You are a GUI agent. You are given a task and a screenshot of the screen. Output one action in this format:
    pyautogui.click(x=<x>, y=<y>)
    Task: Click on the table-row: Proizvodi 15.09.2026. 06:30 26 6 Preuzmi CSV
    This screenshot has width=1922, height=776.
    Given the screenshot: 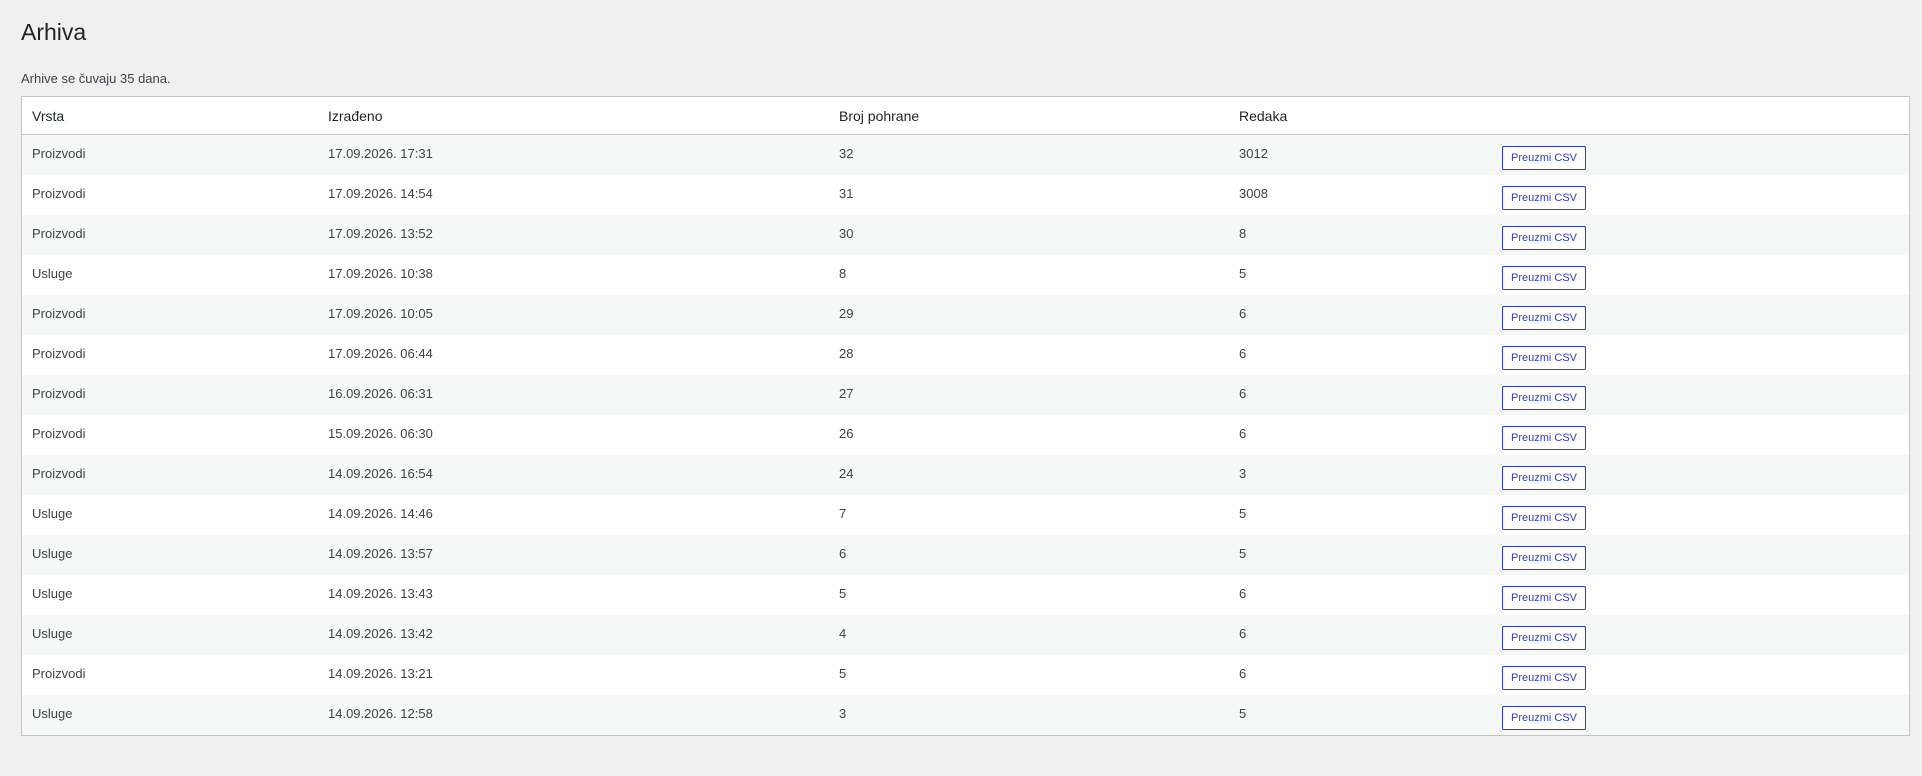 What is the action you would take?
    pyautogui.click(x=965, y=434)
    